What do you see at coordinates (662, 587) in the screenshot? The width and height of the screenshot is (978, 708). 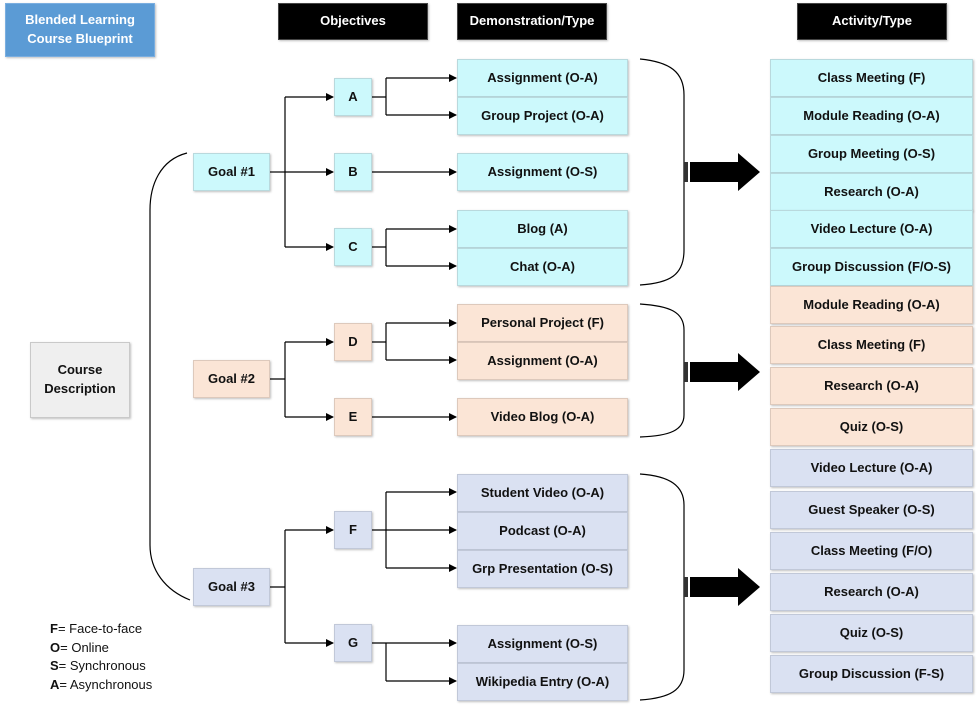 I see `goal3-brace` at bounding box center [662, 587].